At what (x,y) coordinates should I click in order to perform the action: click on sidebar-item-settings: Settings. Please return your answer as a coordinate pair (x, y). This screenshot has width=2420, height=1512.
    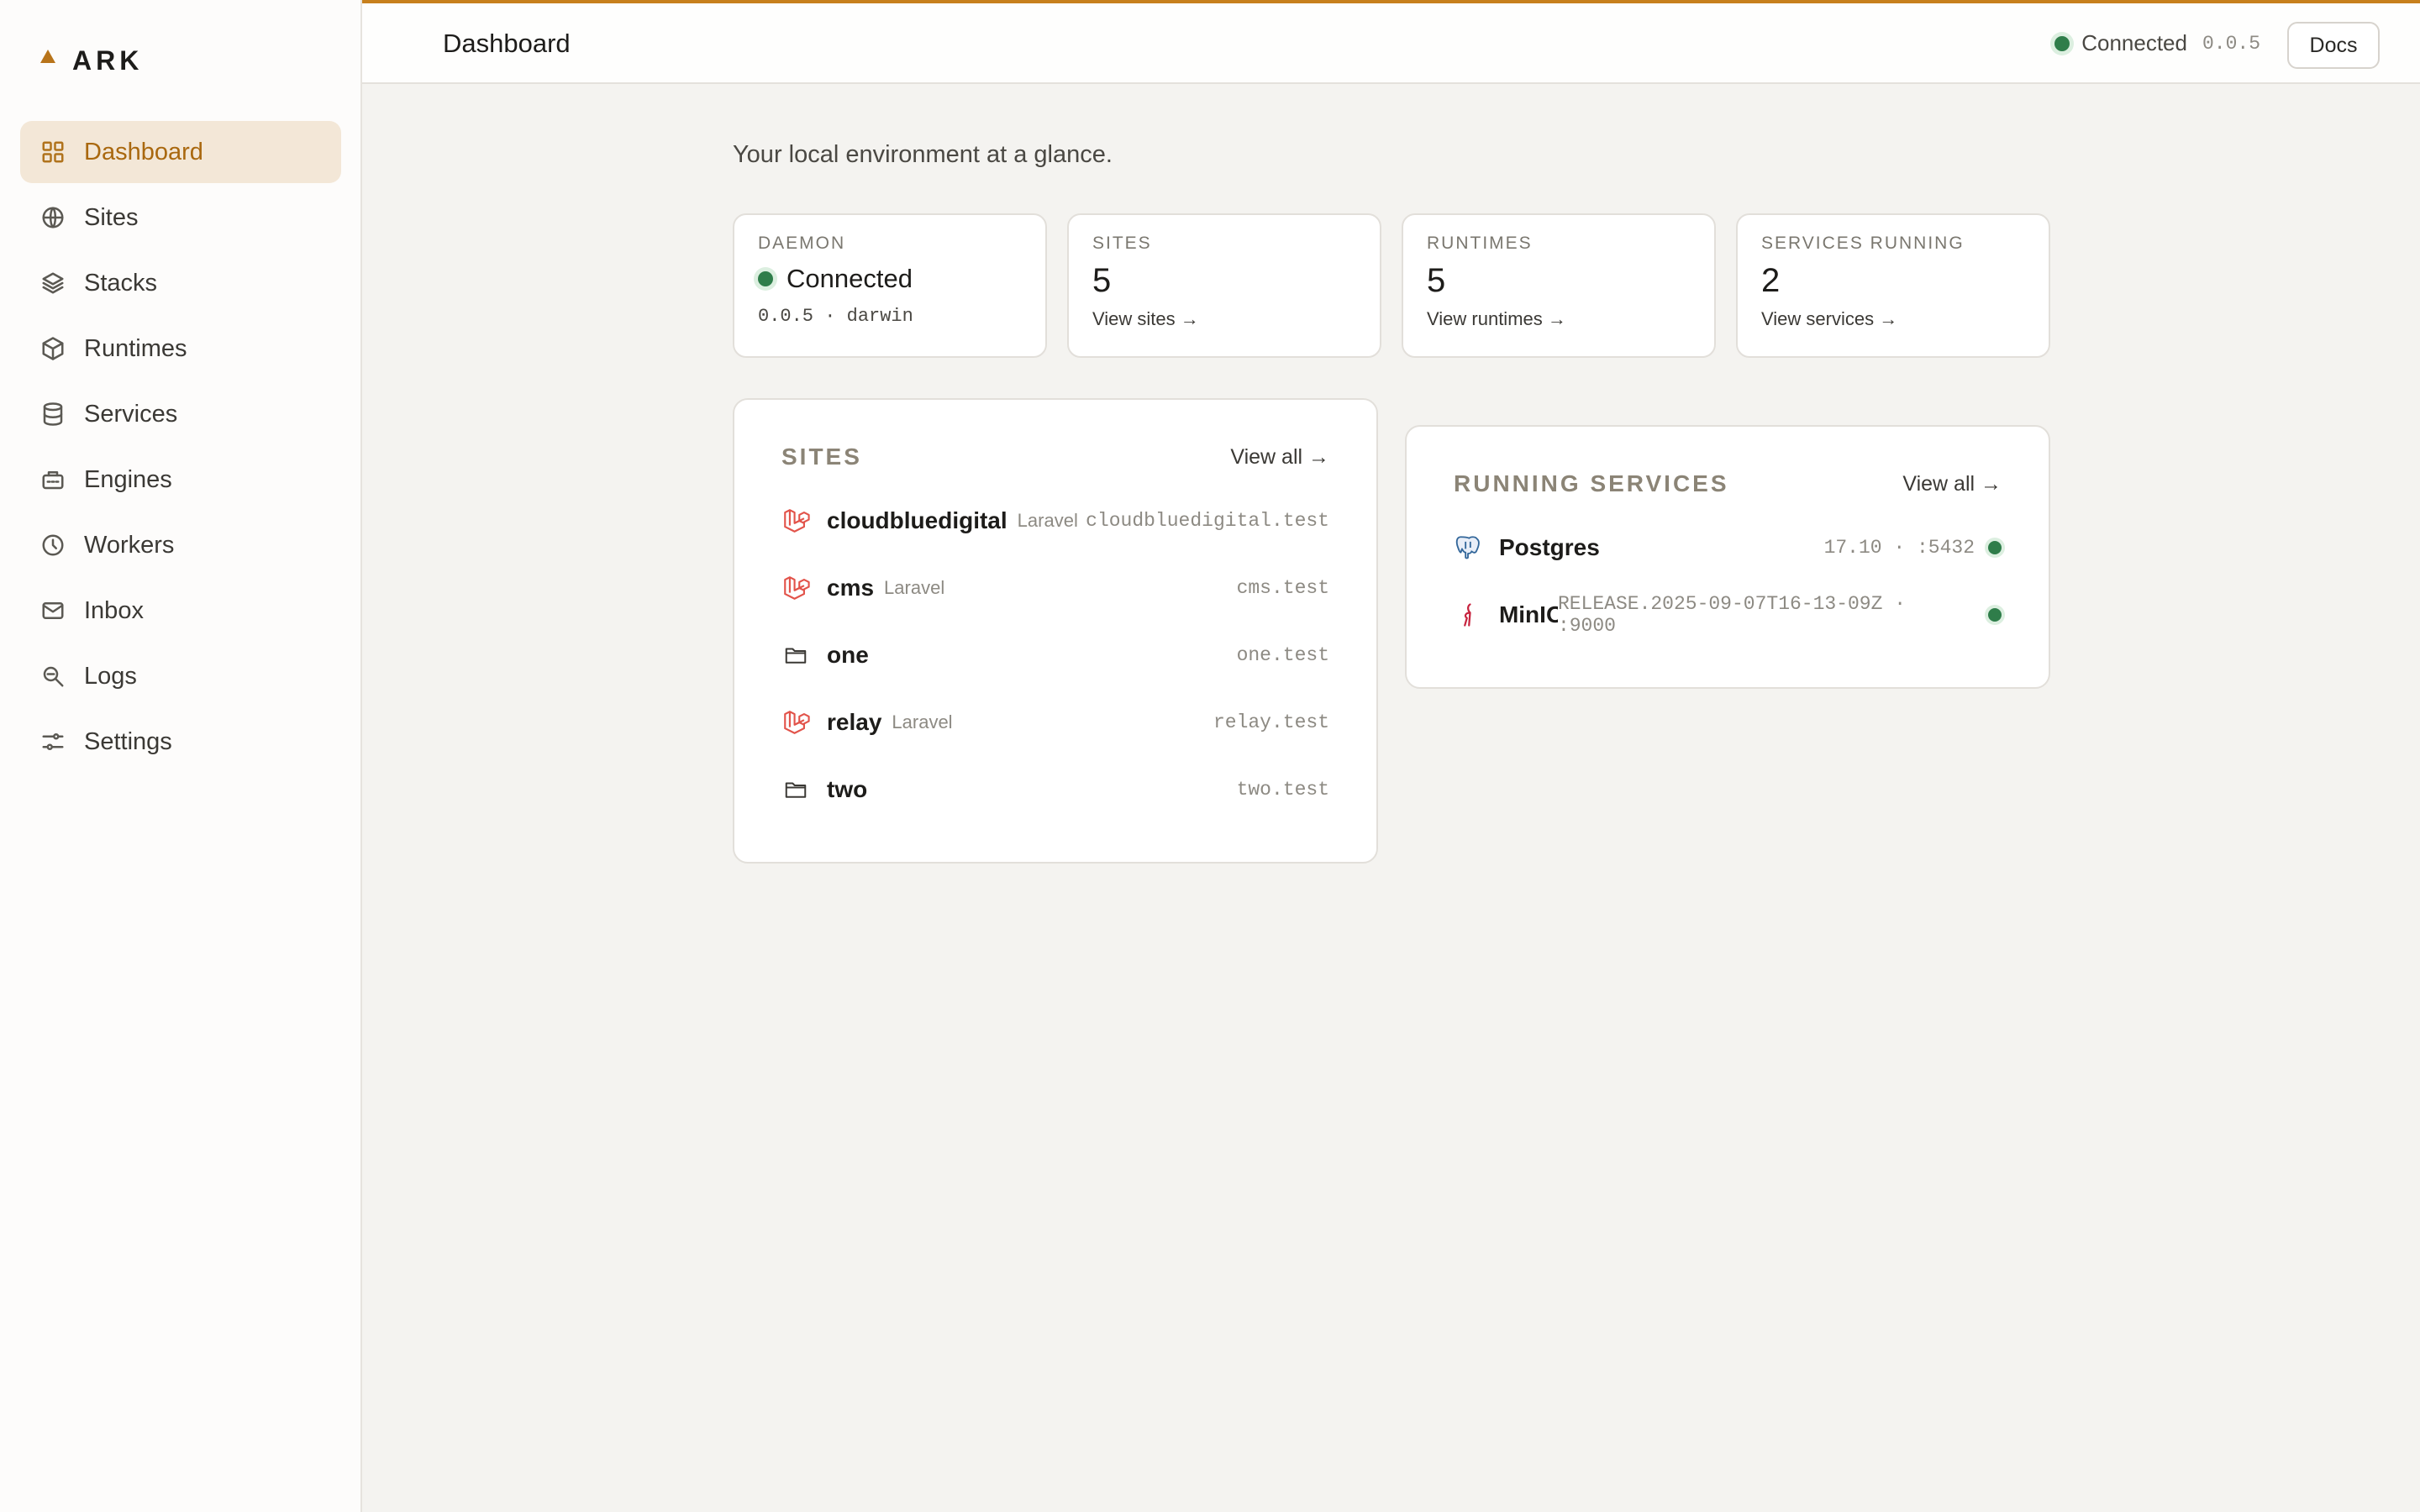
    Looking at the image, I should click on (180, 742).